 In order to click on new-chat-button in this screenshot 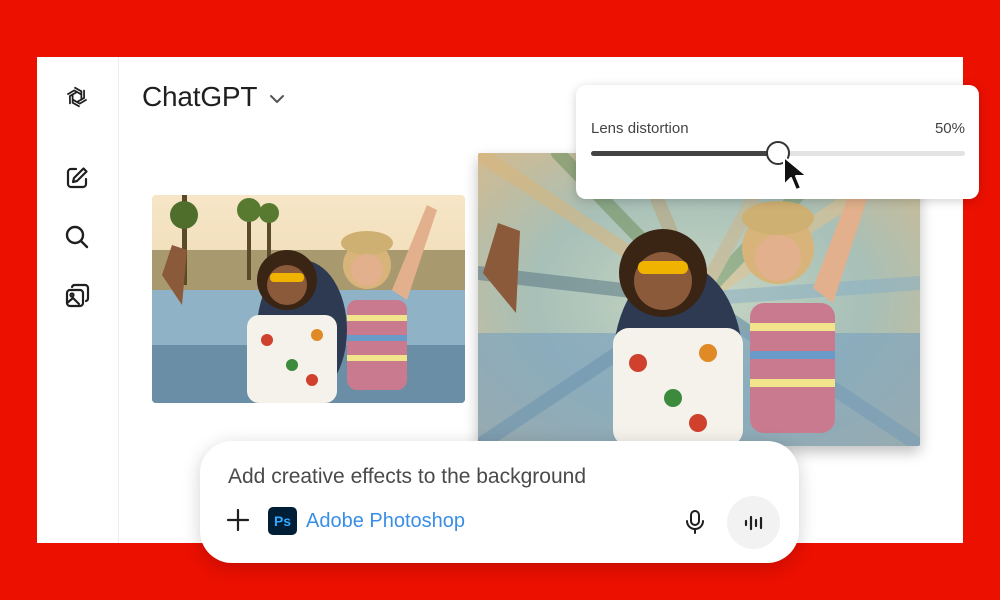, I will do `click(77, 178)`.